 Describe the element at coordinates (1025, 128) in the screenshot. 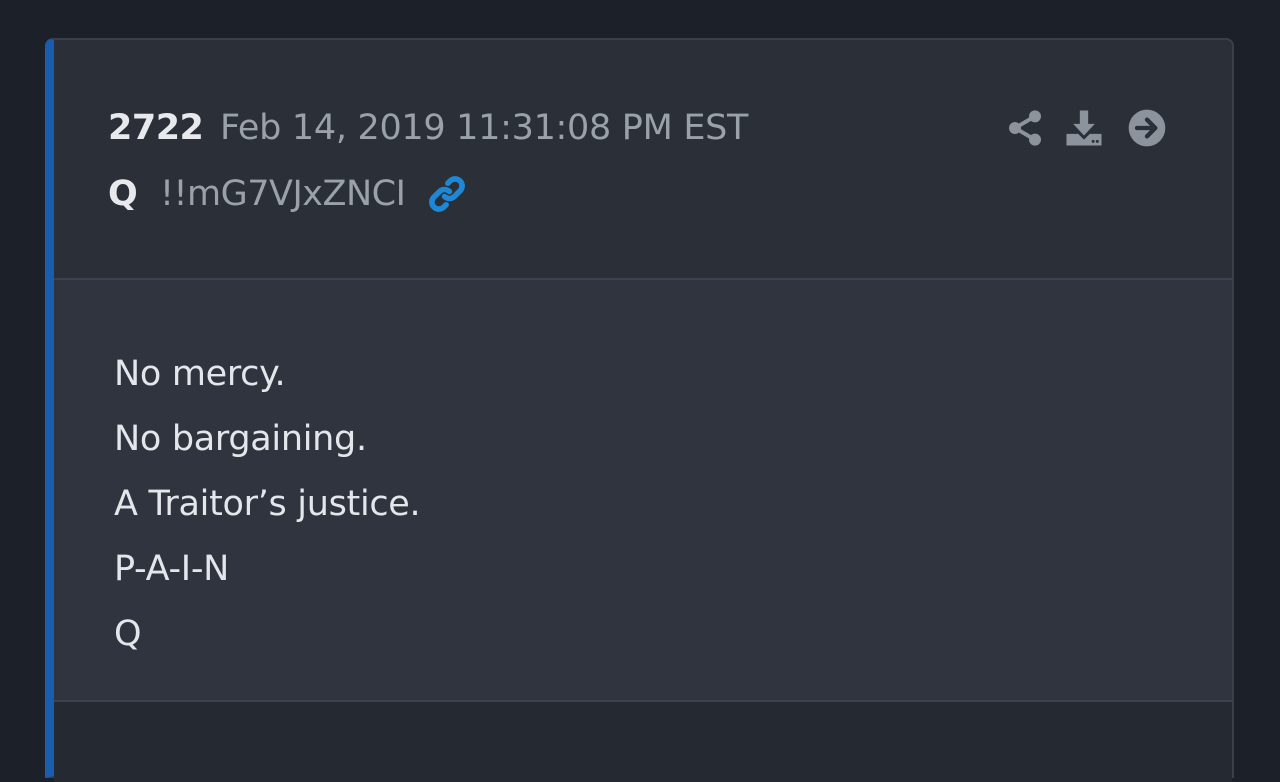

I see `share-icon` at that location.